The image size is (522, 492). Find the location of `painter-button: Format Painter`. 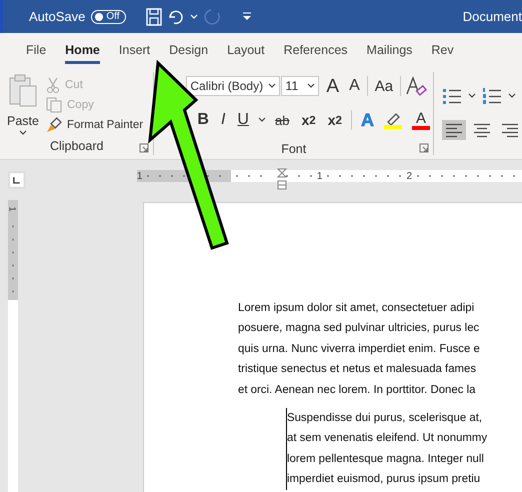

painter-button: Format Painter is located at coordinates (95, 125).